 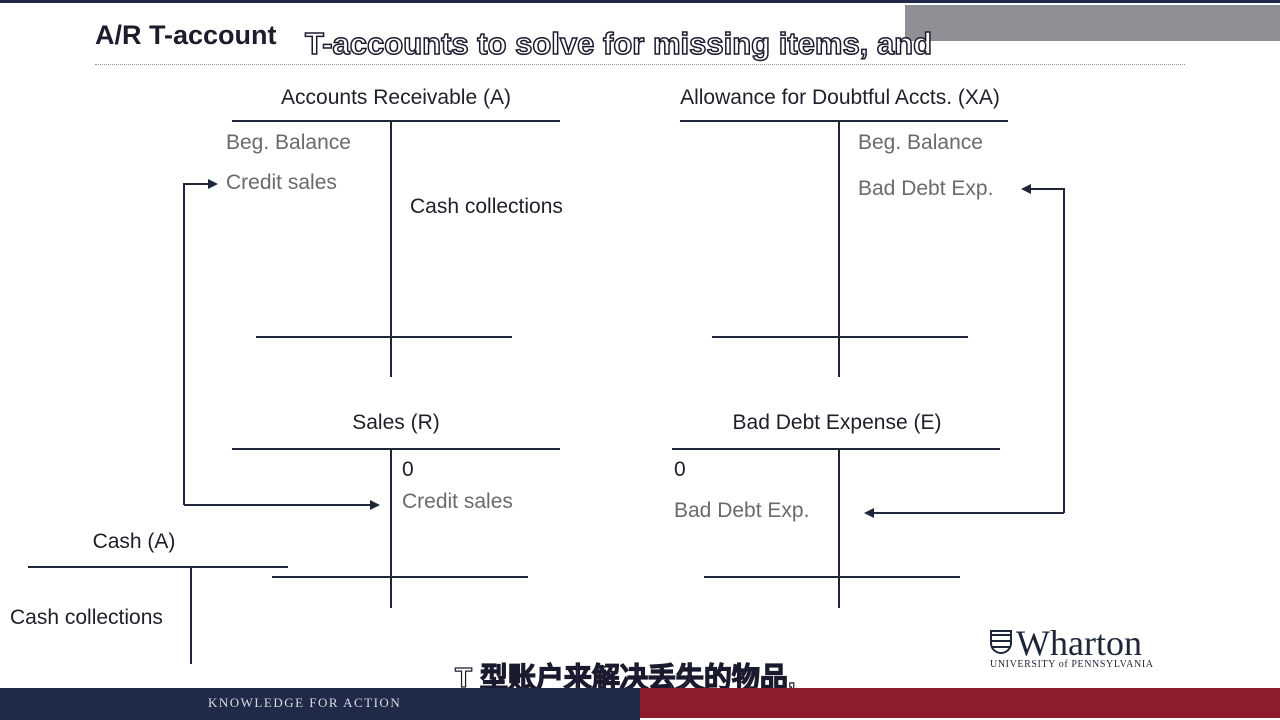 I want to click on bde-vertical-line, so click(x=839, y=528).